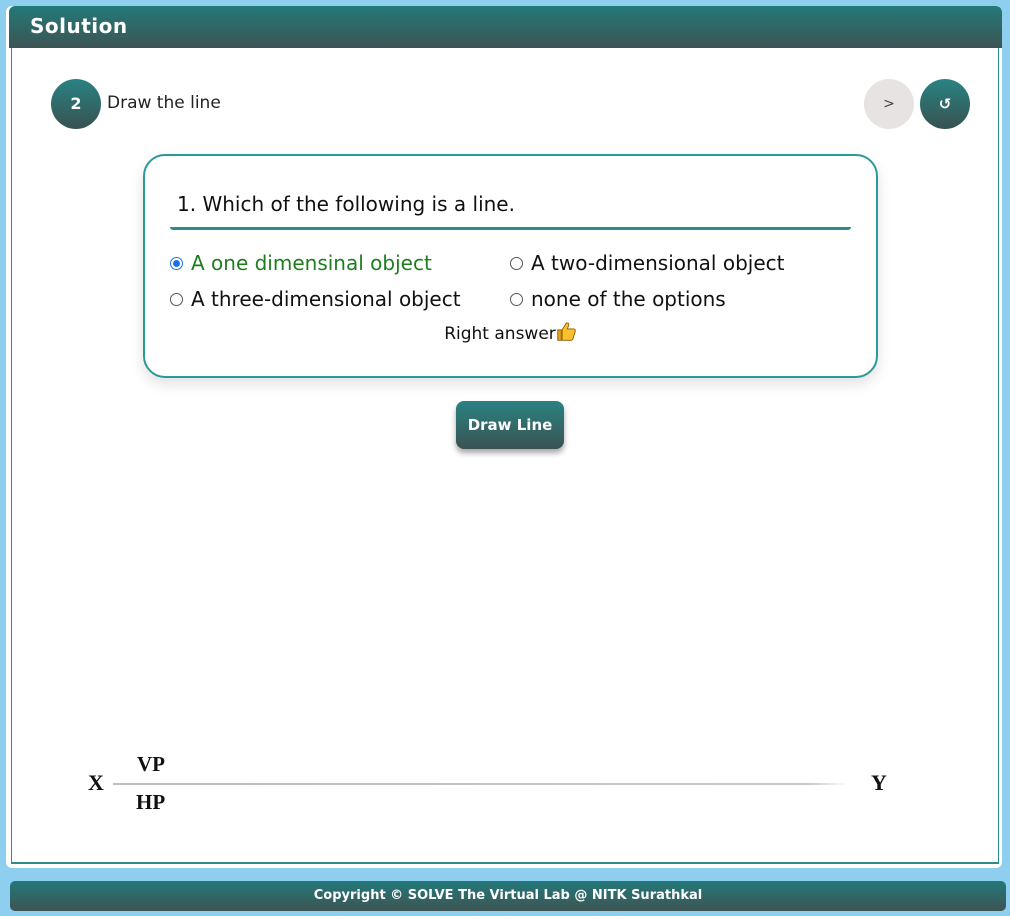  Describe the element at coordinates (76, 104) in the screenshot. I see `step-number-badge: 2` at that location.